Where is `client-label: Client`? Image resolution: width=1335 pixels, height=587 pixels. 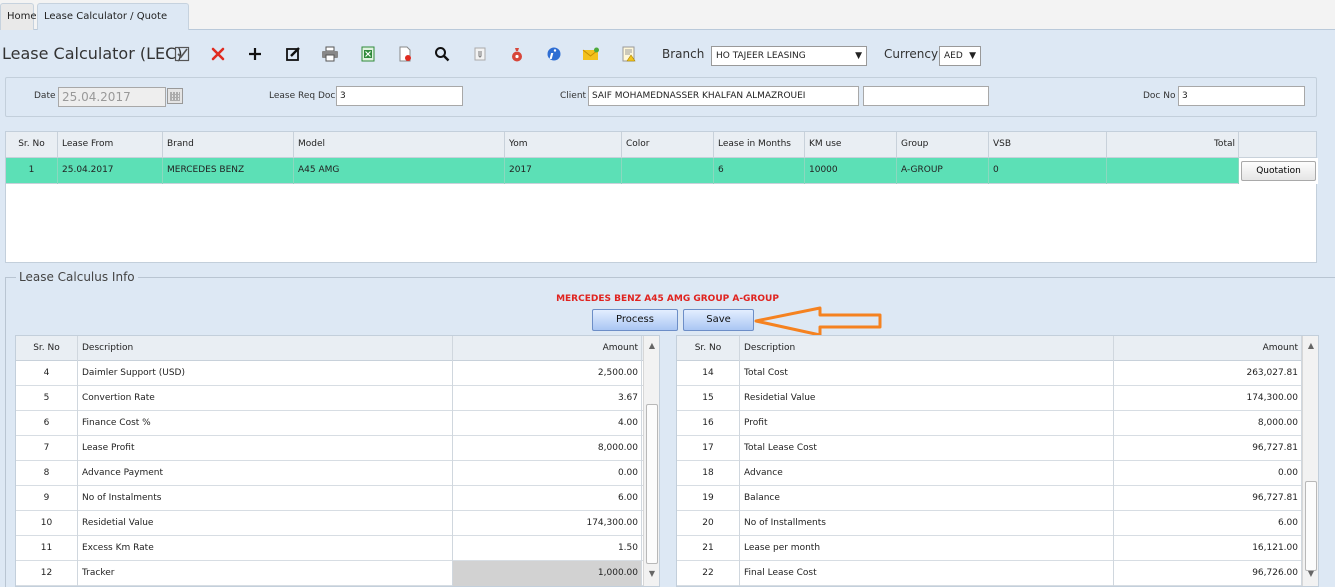
client-label: Client is located at coordinates (573, 96).